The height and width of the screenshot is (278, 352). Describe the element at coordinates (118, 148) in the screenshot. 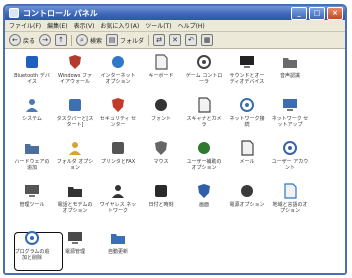

I see `printers-faxes-icon` at that location.